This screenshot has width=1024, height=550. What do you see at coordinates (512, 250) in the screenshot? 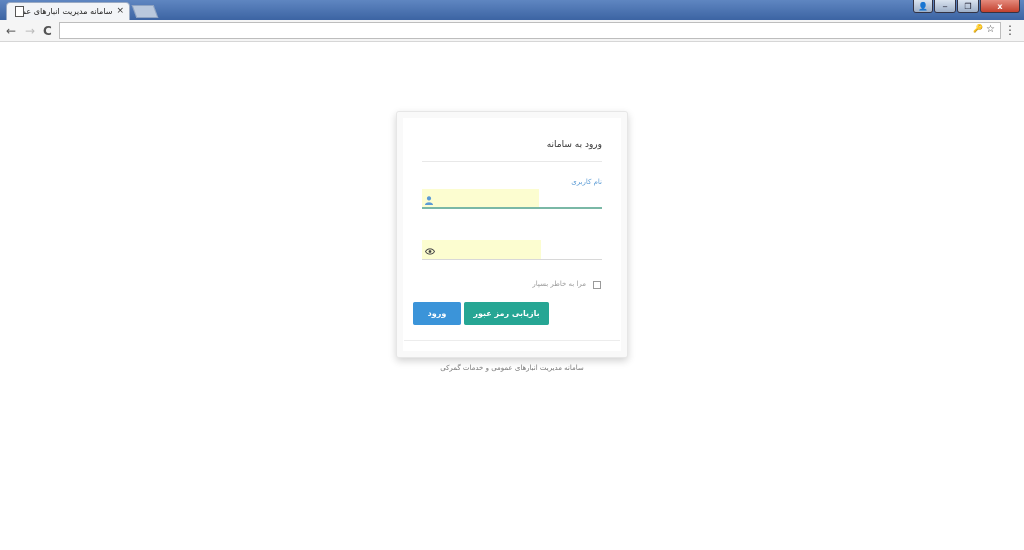
I see `password-input` at bounding box center [512, 250].